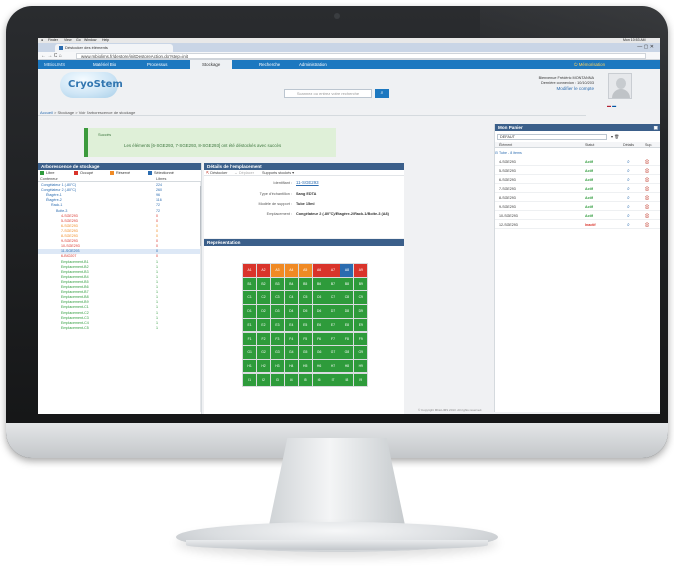 This screenshot has height=566, width=674. What do you see at coordinates (277, 297) in the screenshot?
I see `grid-cell-c3: C3` at bounding box center [277, 297].